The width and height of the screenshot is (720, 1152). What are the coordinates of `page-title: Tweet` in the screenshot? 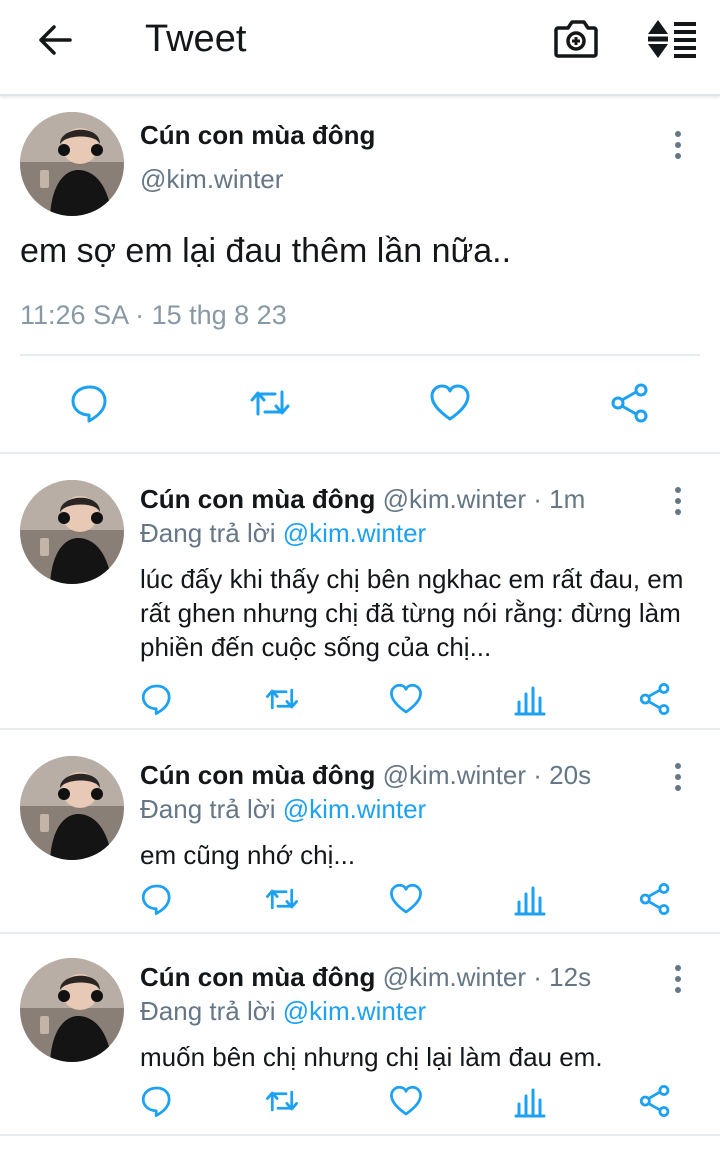 It's located at (196, 39).